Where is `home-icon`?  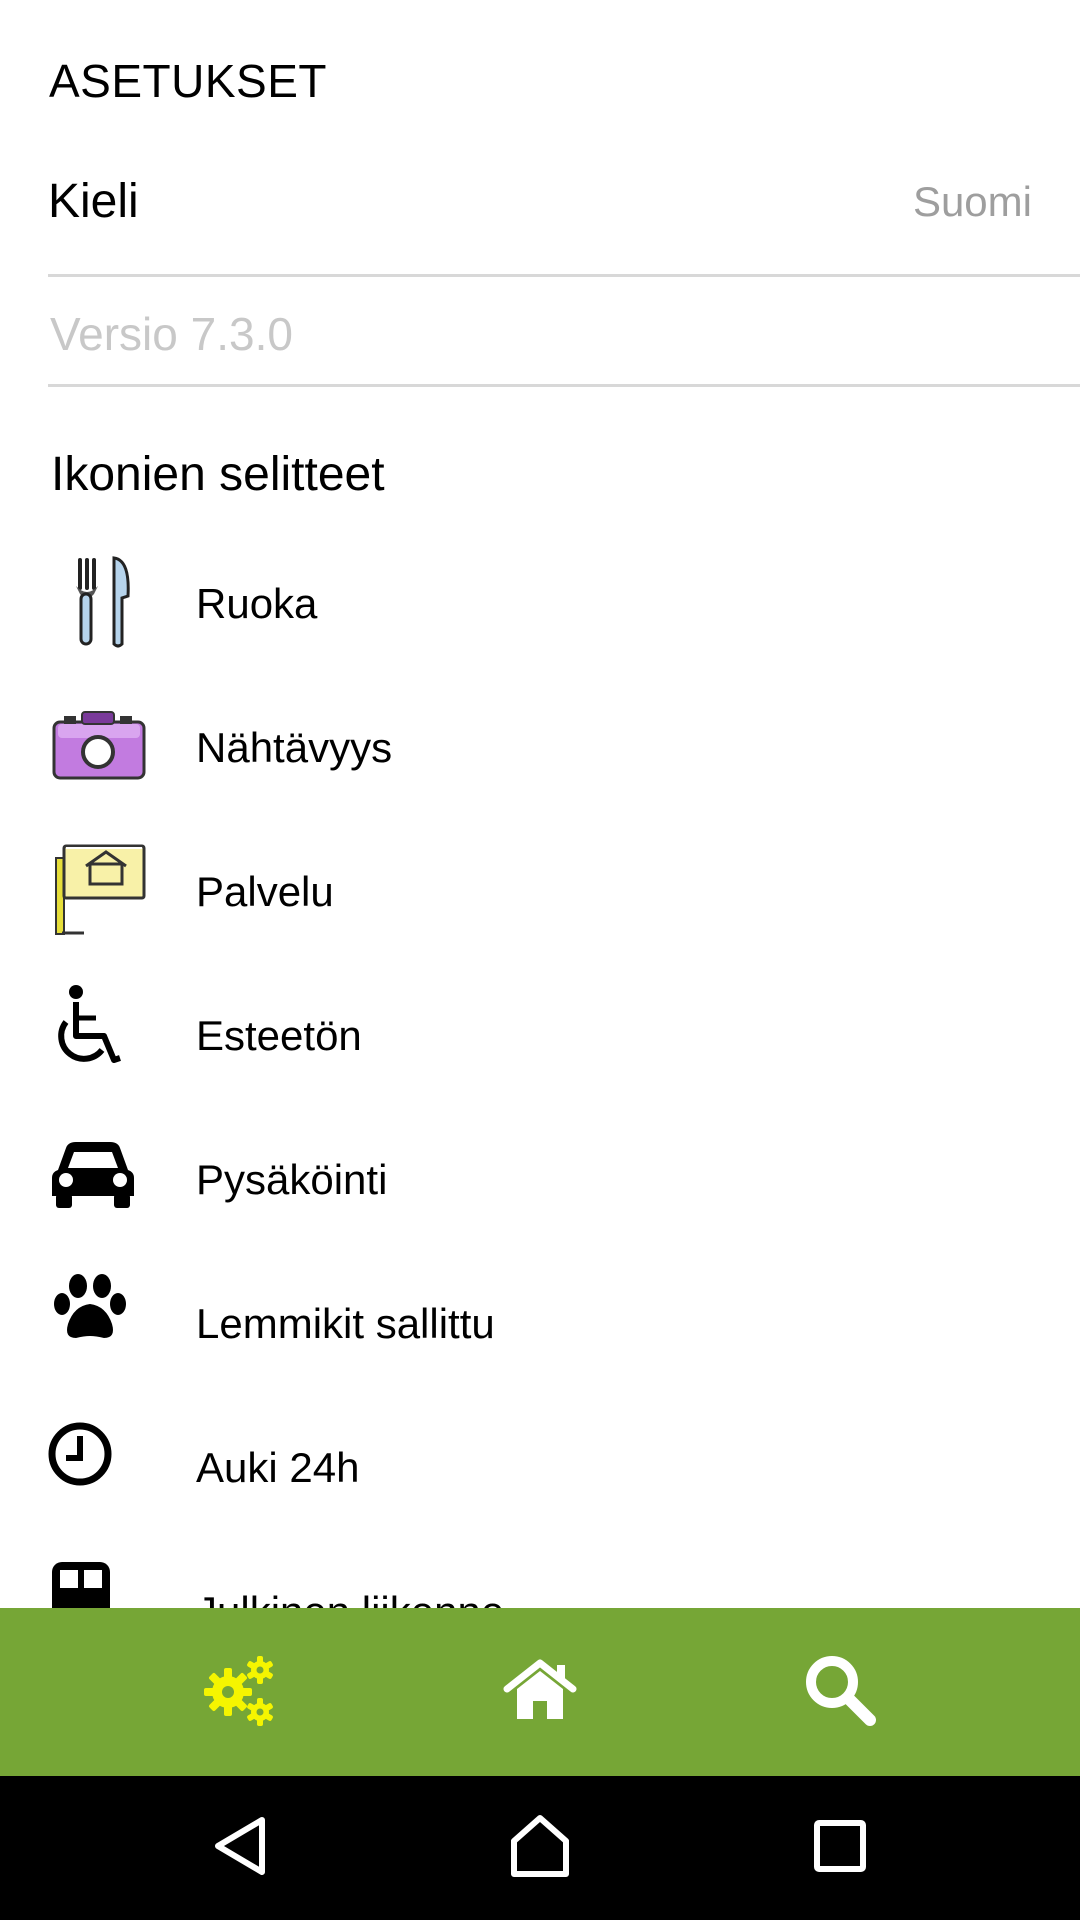 home-icon is located at coordinates (540, 1692).